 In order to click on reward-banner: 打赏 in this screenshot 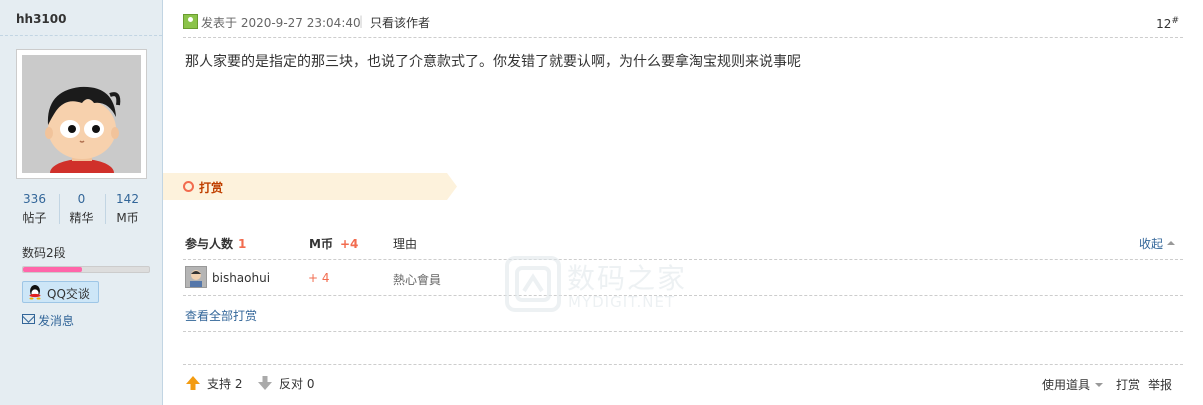, I will do `click(310, 186)`.